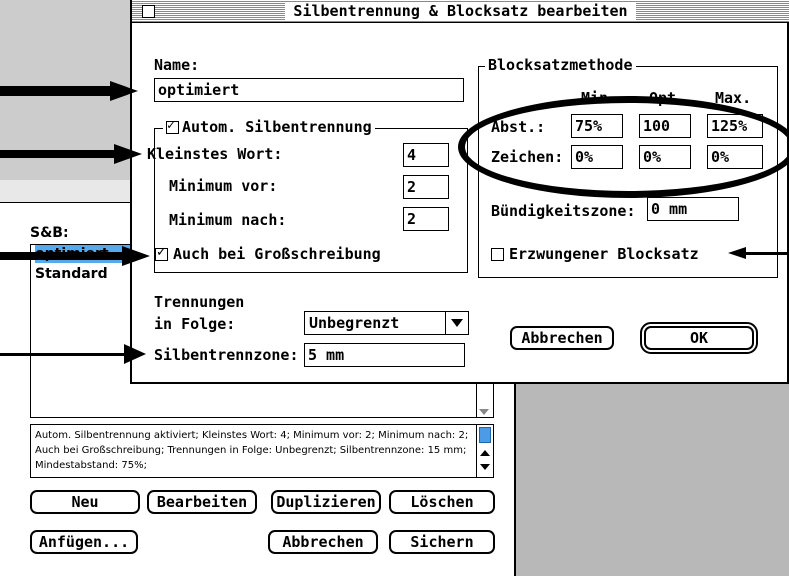 The image size is (789, 576). I want to click on space-label: Abst.:, so click(518, 127).